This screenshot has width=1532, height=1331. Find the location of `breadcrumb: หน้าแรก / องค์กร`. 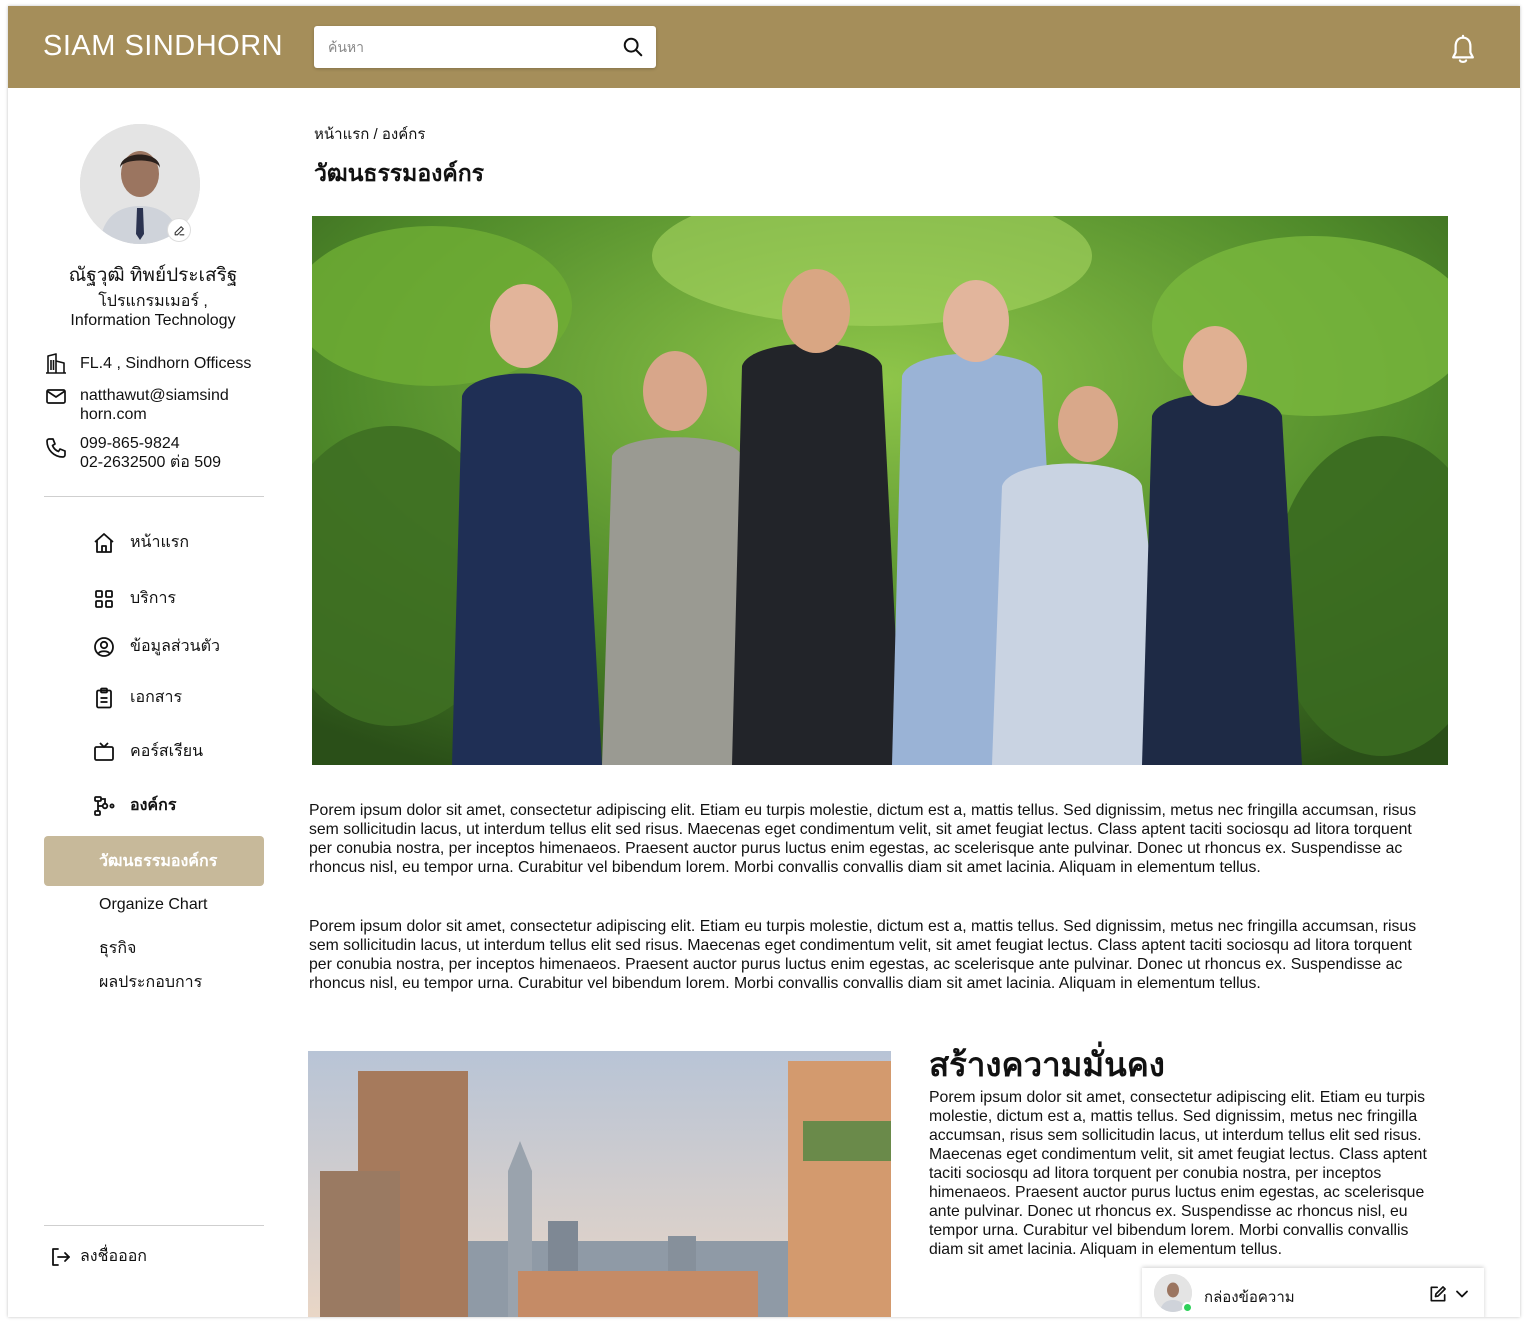

breadcrumb: หน้าแรก / องค์กร is located at coordinates (369, 134).